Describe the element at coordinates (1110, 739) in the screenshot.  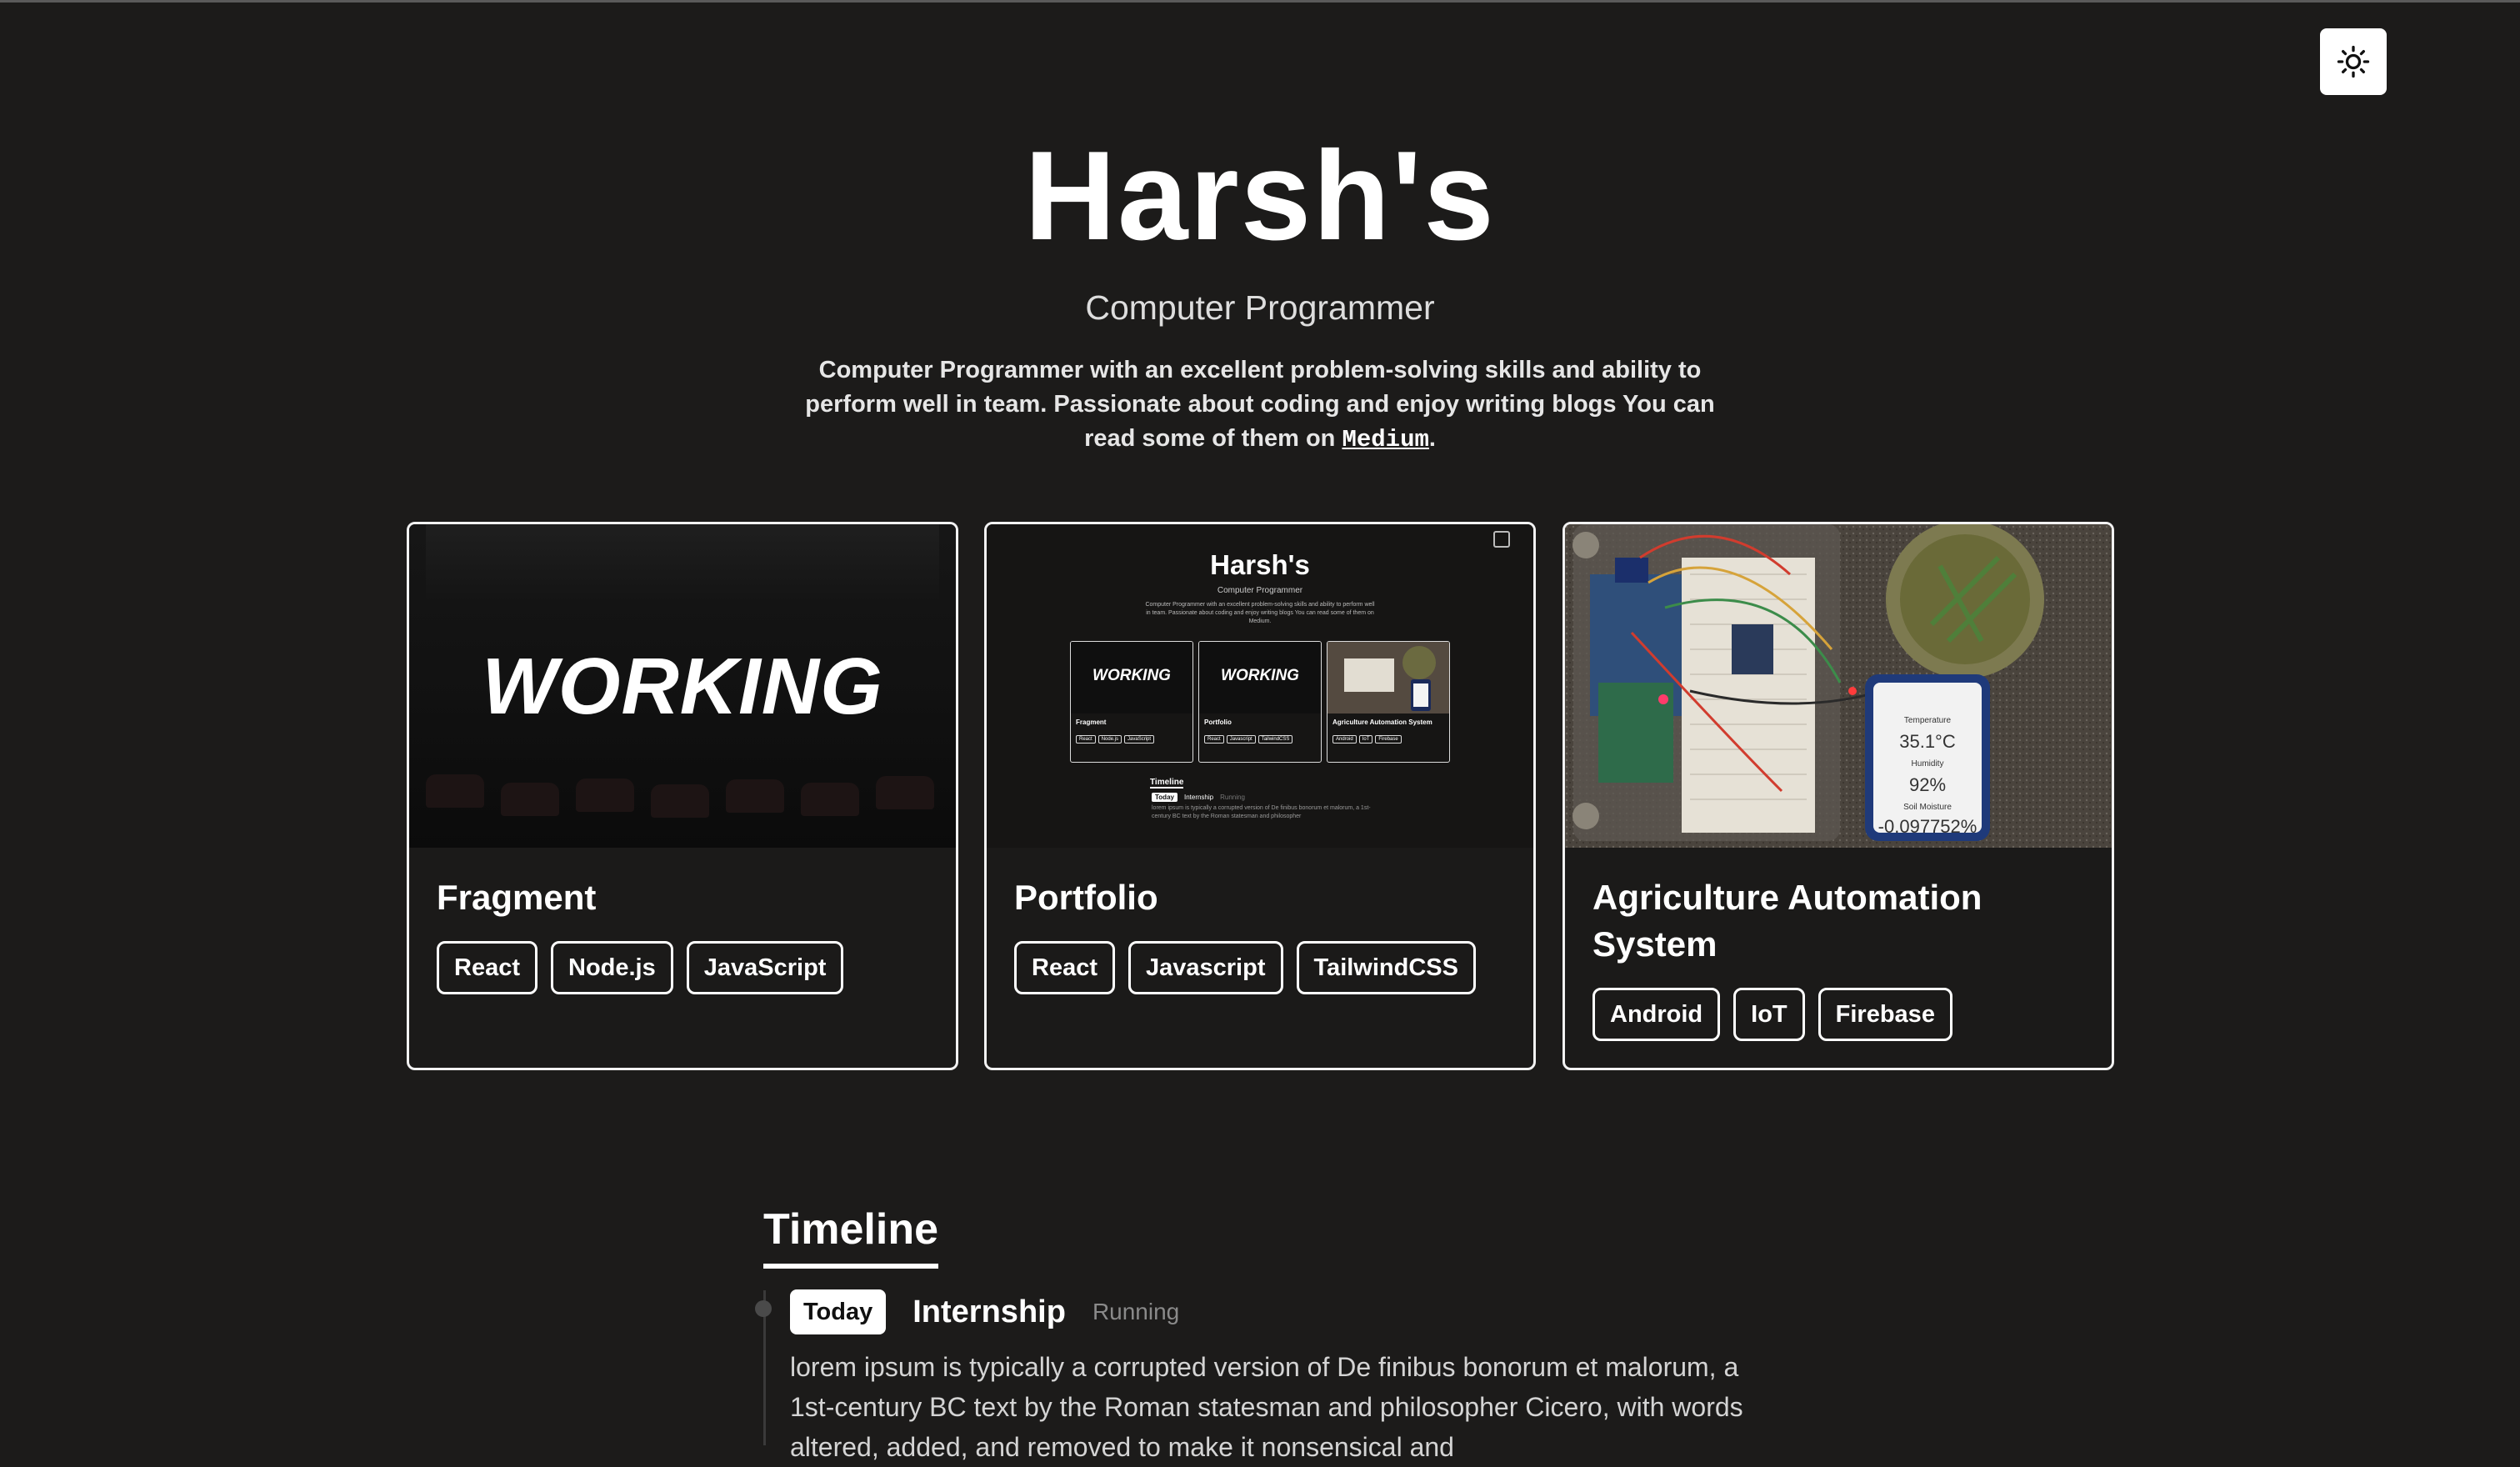
I see `mini-tag: Node.js` at that location.